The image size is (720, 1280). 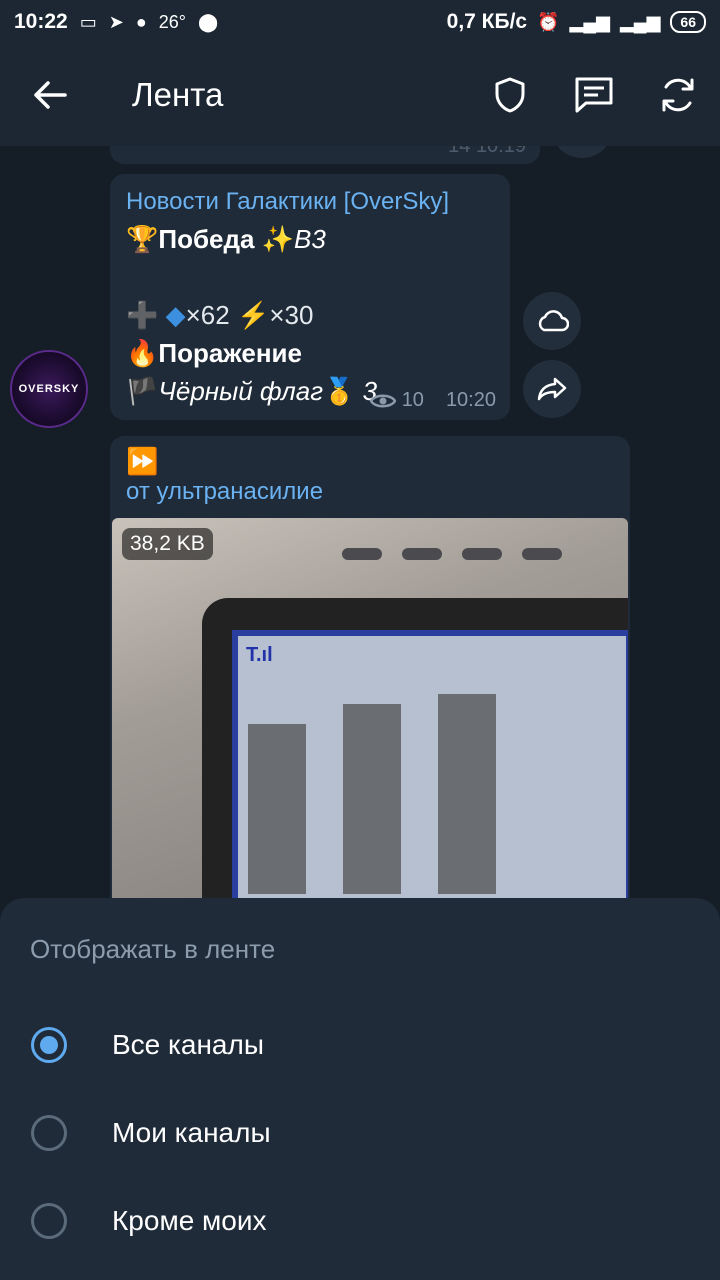 I want to click on diamond-icon: ◆, so click(x=175, y=315).